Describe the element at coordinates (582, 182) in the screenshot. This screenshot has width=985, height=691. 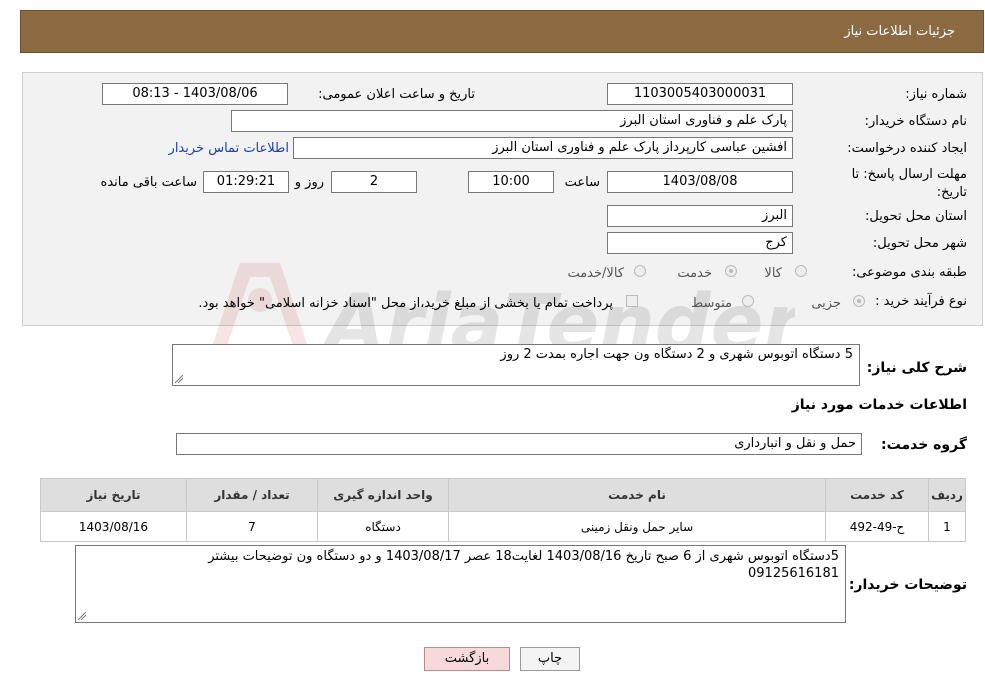
I see `deadline-time-label: ساعت` at that location.